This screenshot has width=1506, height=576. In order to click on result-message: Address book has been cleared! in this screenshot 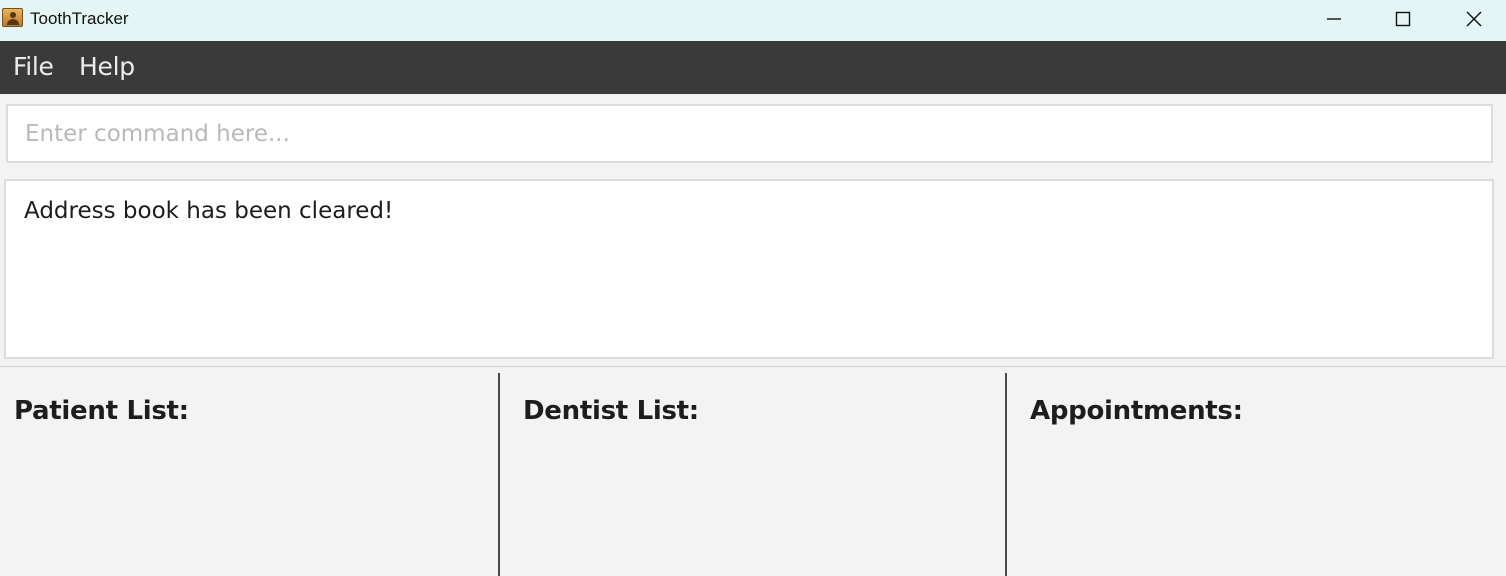, I will do `click(209, 211)`.